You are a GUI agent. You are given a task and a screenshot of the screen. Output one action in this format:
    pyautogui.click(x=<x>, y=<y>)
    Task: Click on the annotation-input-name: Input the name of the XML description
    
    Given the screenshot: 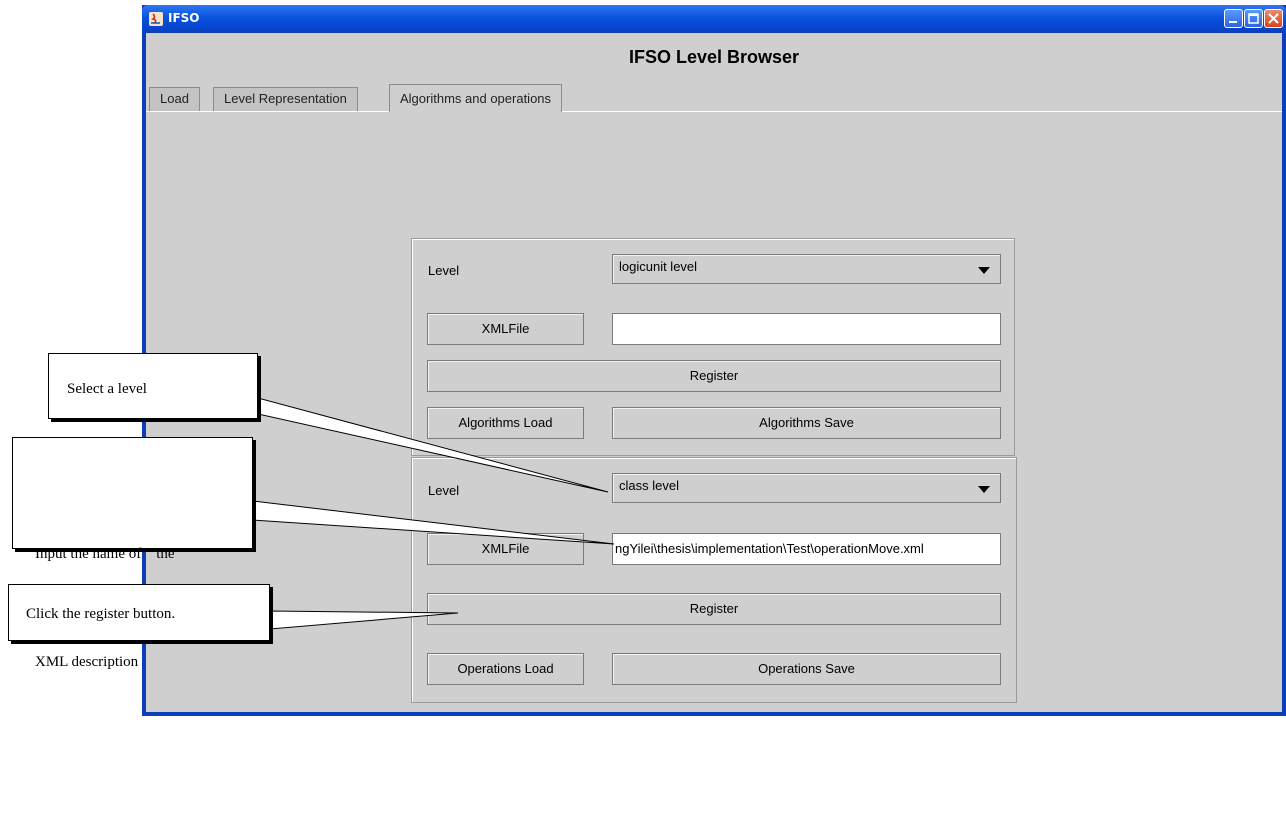 What is the action you would take?
    pyautogui.click(x=132, y=553)
    